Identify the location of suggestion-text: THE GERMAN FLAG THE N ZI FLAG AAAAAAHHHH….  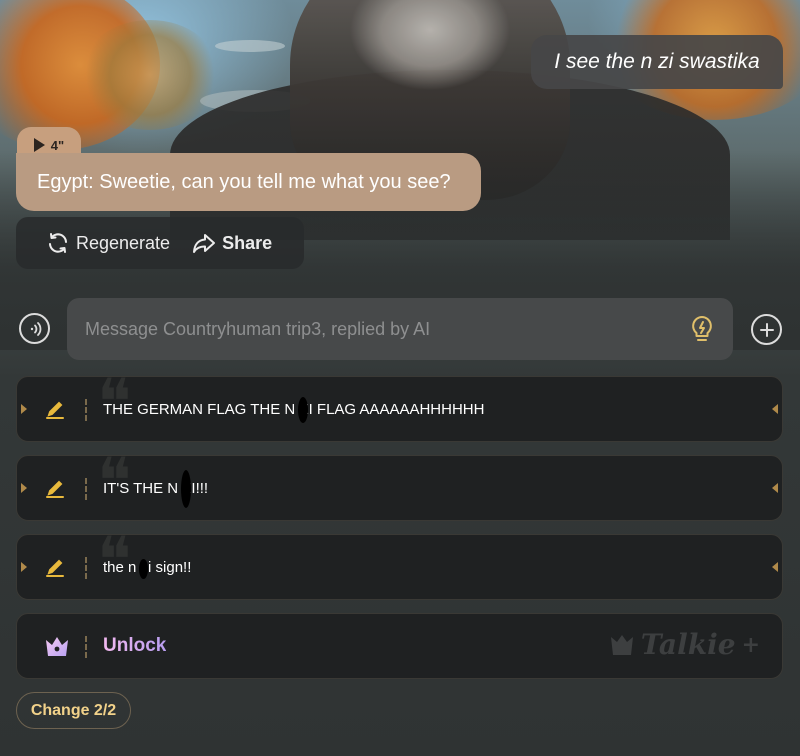
(294, 409).